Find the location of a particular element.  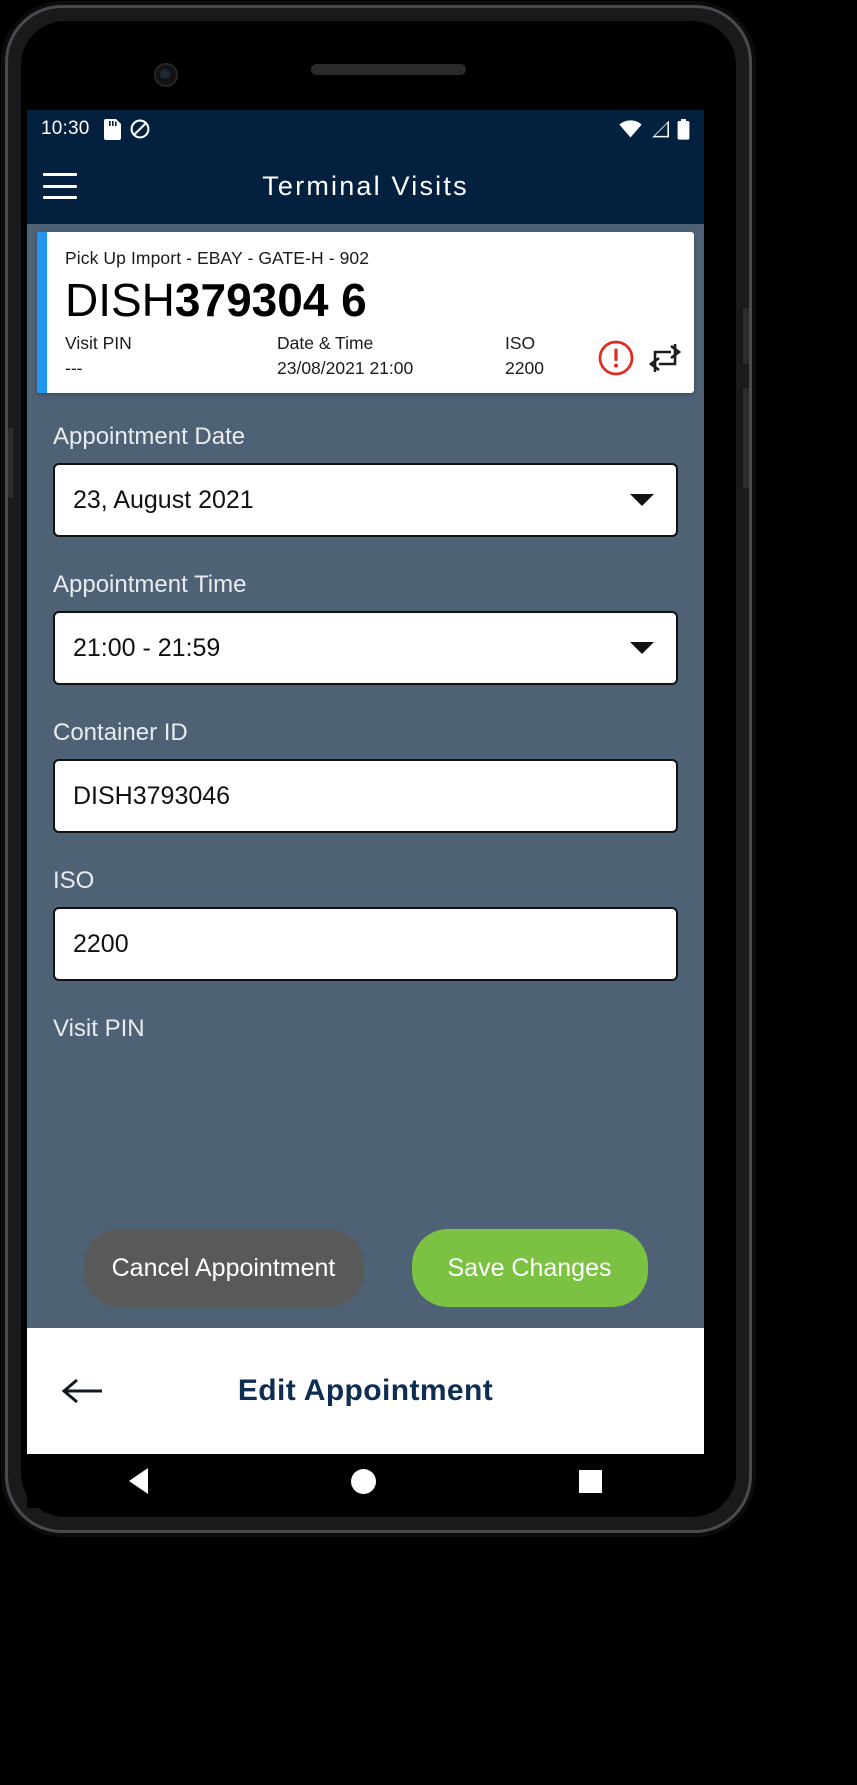

visit-card-container-number: DISH379304 6 is located at coordinates (375, 300).